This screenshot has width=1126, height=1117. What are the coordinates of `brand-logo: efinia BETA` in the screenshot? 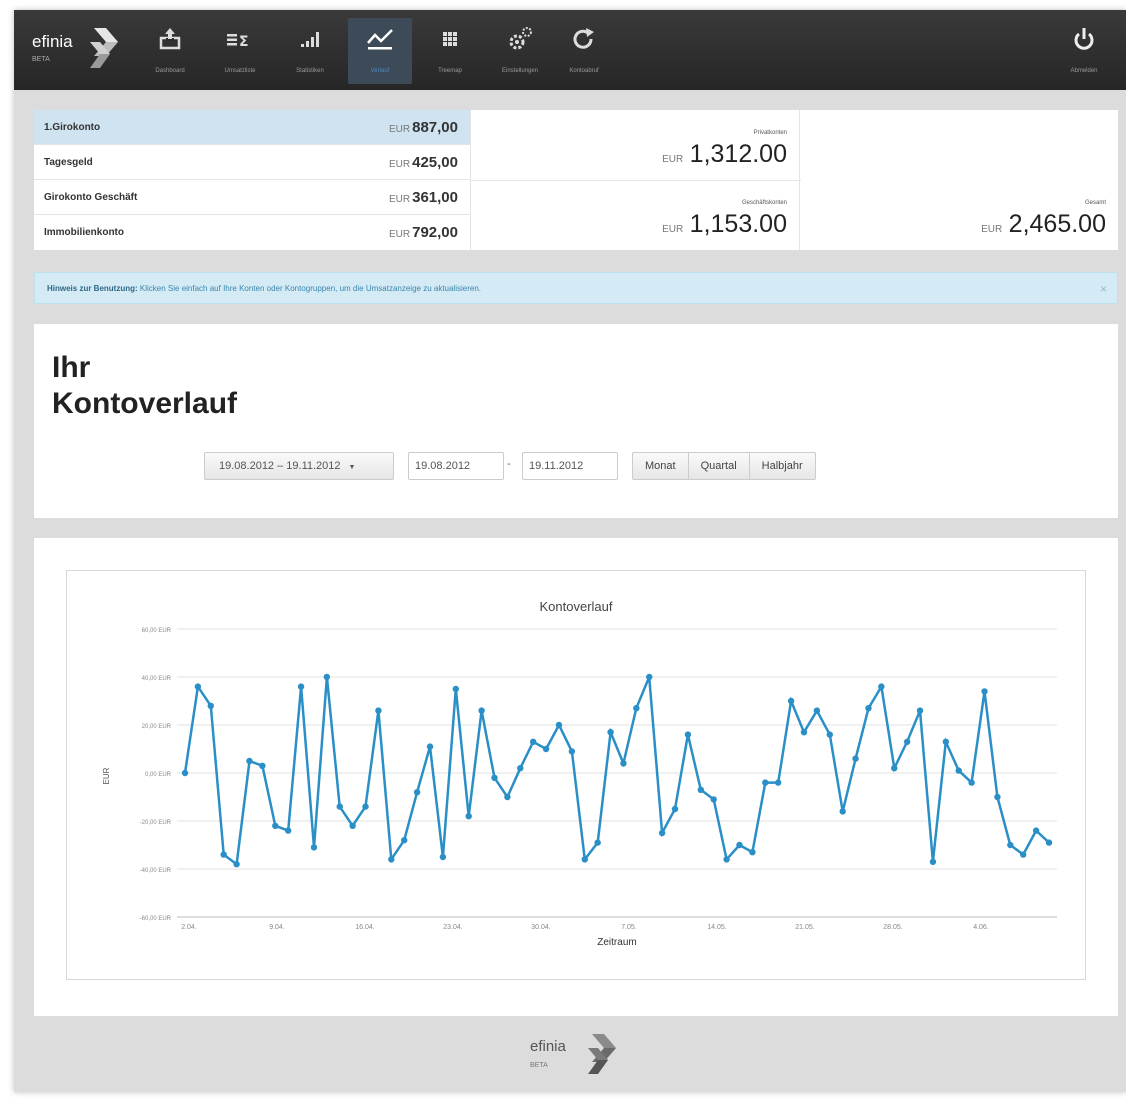 It's located at (82, 49).